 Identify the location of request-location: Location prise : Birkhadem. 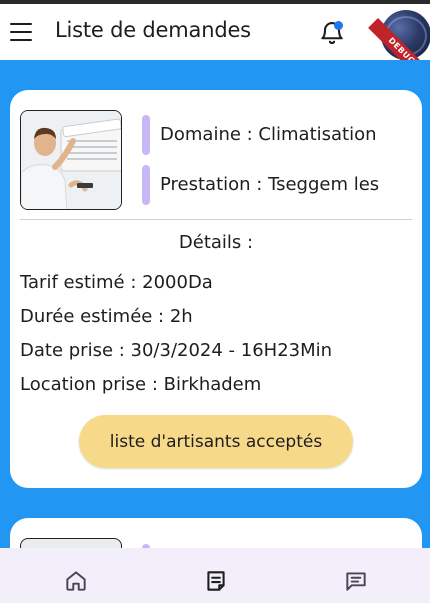
(141, 384).